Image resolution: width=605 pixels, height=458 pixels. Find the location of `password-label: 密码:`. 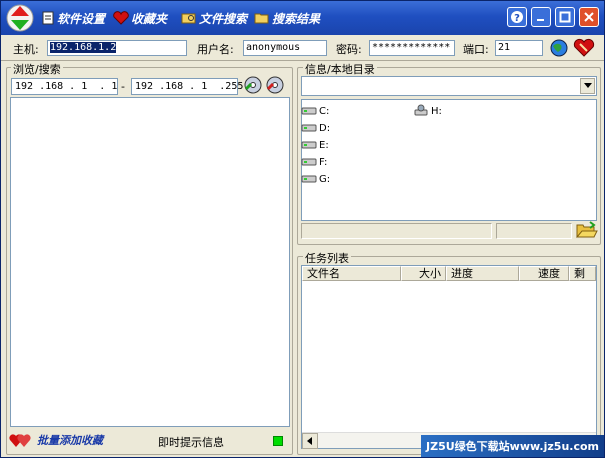

password-label: 密码: is located at coordinates (349, 49).